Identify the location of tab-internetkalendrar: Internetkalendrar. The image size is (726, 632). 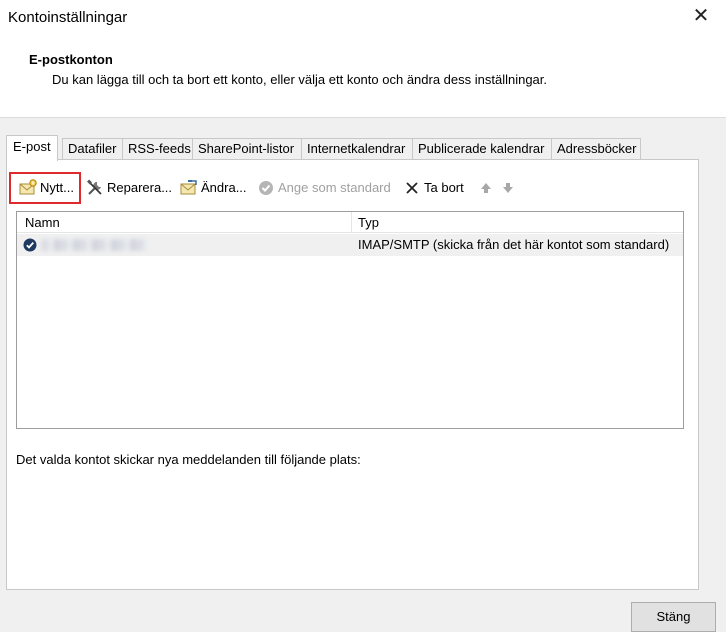
(357, 149).